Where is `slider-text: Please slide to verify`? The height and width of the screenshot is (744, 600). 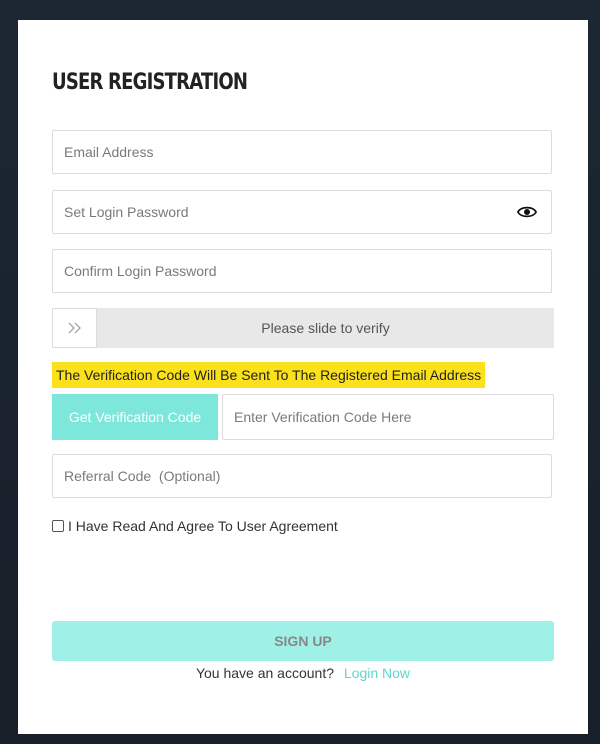 slider-text: Please slide to verify is located at coordinates (325, 328).